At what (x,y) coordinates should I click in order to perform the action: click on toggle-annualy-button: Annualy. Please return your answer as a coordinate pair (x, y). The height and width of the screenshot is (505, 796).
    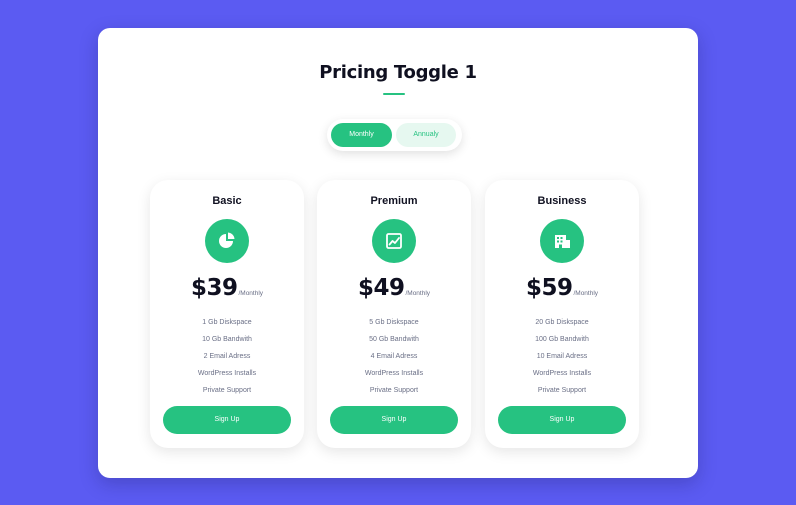
    Looking at the image, I should click on (426, 135).